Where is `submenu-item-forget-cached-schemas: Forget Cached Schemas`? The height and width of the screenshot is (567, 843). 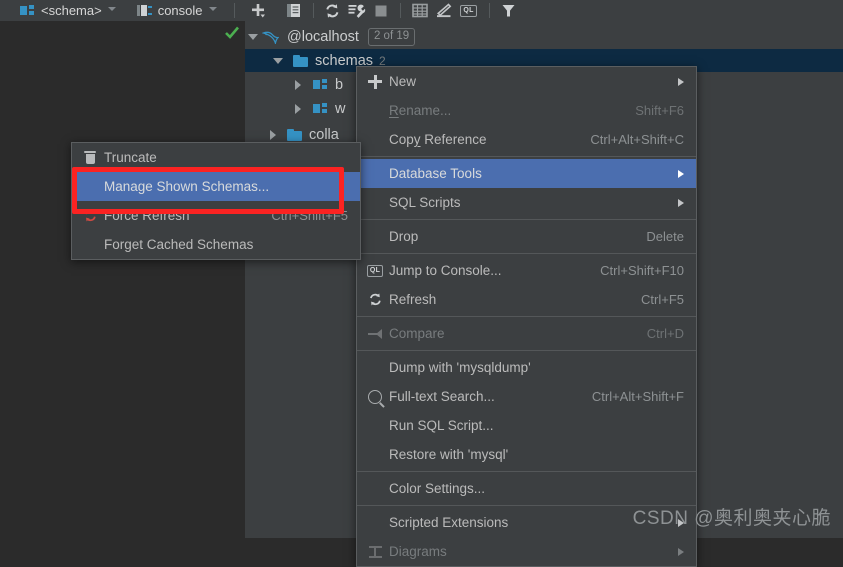
submenu-item-forget-cached-schemas: Forget Cached Schemas is located at coordinates (216, 244).